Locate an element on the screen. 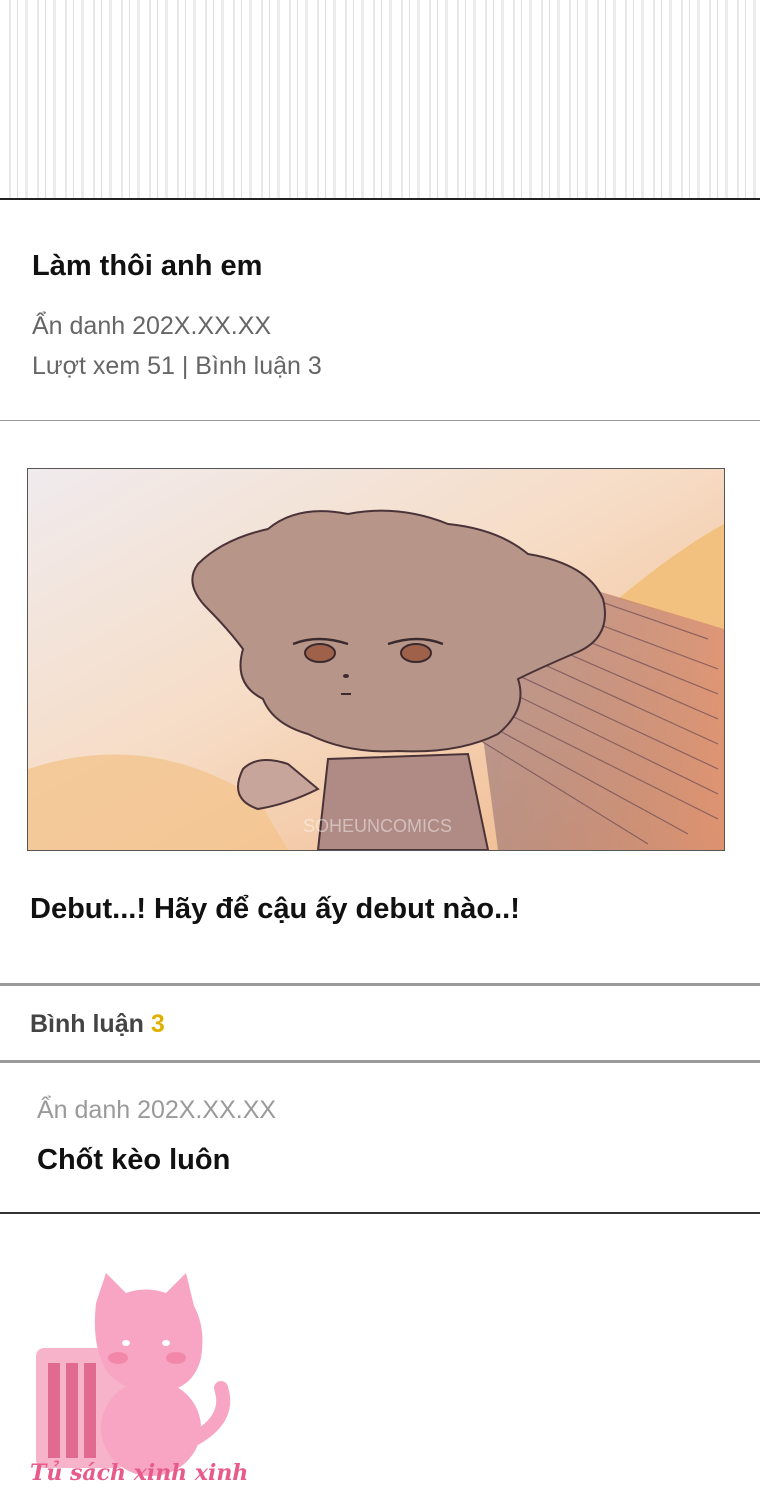 This screenshot has width=760, height=1494. comment-text: Chốt kèo luôn is located at coordinates (134, 1160).